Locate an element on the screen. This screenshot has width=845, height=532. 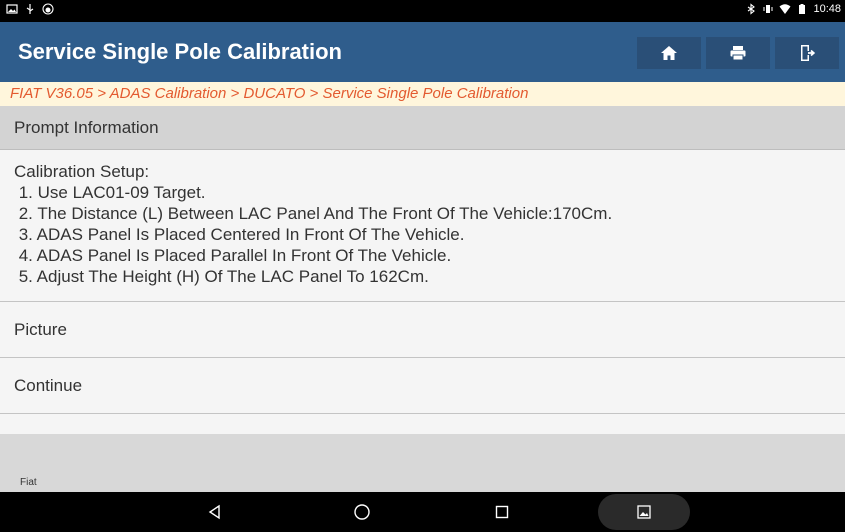
exit-button is located at coordinates (807, 53).